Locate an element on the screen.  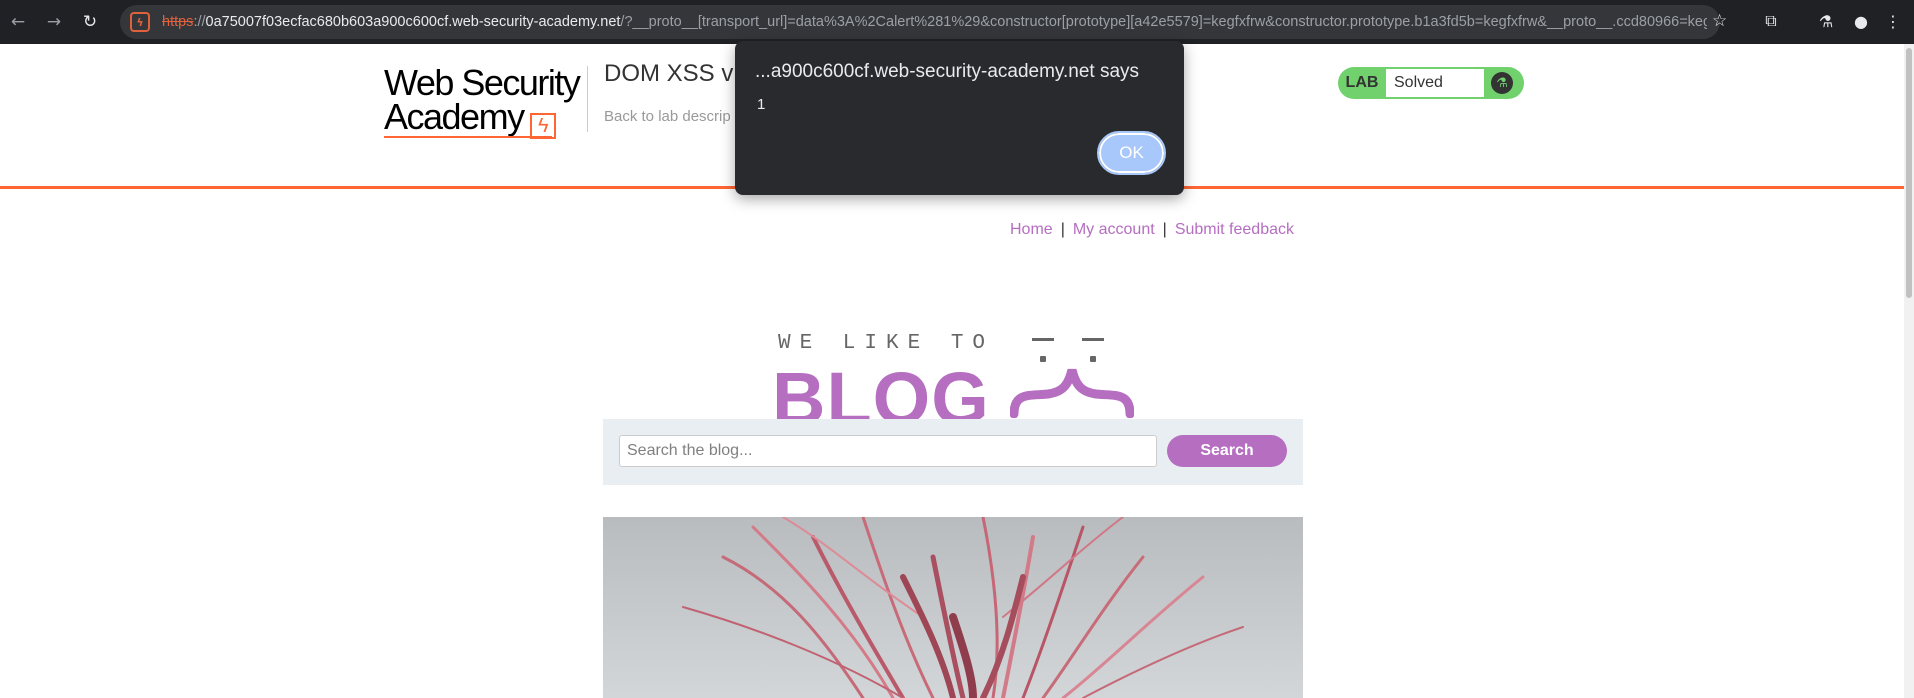
flask-icon: ⚗ is located at coordinates (1502, 83).